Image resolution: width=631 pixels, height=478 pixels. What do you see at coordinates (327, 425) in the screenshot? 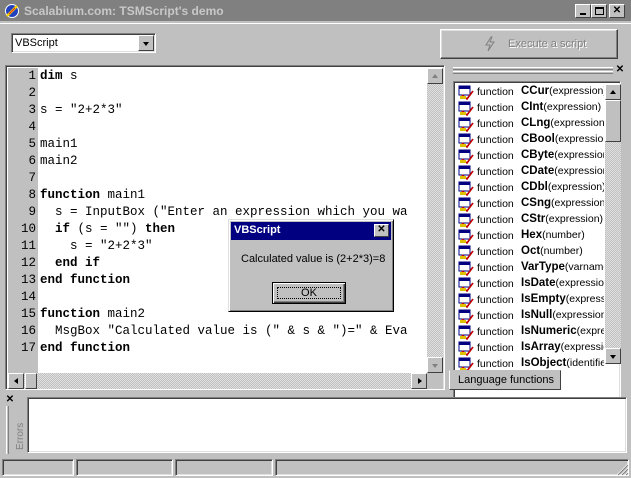
I see `errors-output` at bounding box center [327, 425].